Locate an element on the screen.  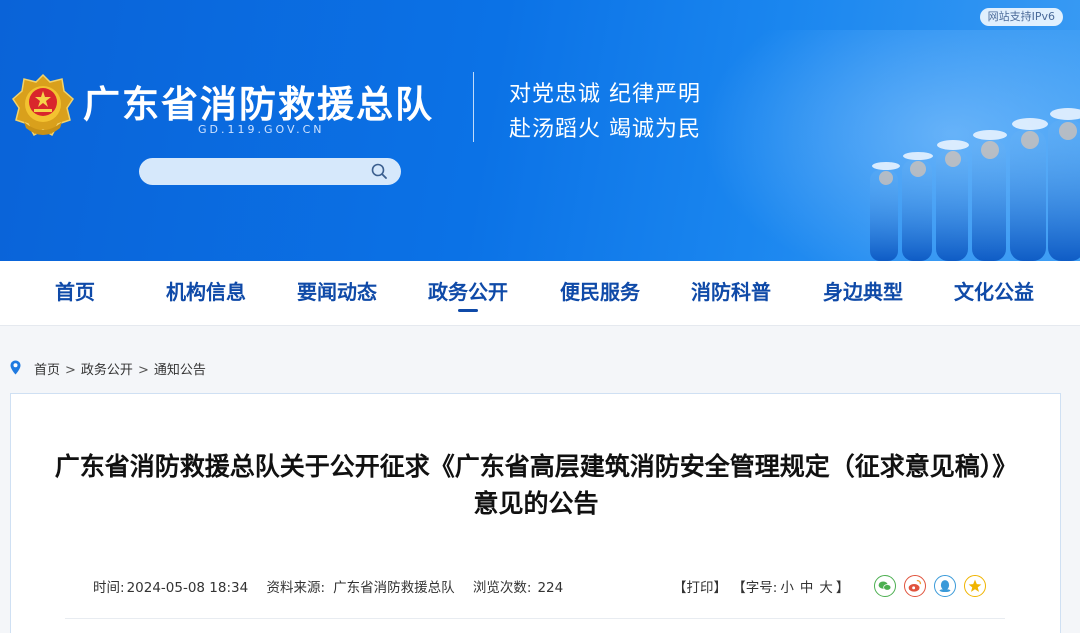
nav-item-organization: 机构信息 is located at coordinates (206, 293).